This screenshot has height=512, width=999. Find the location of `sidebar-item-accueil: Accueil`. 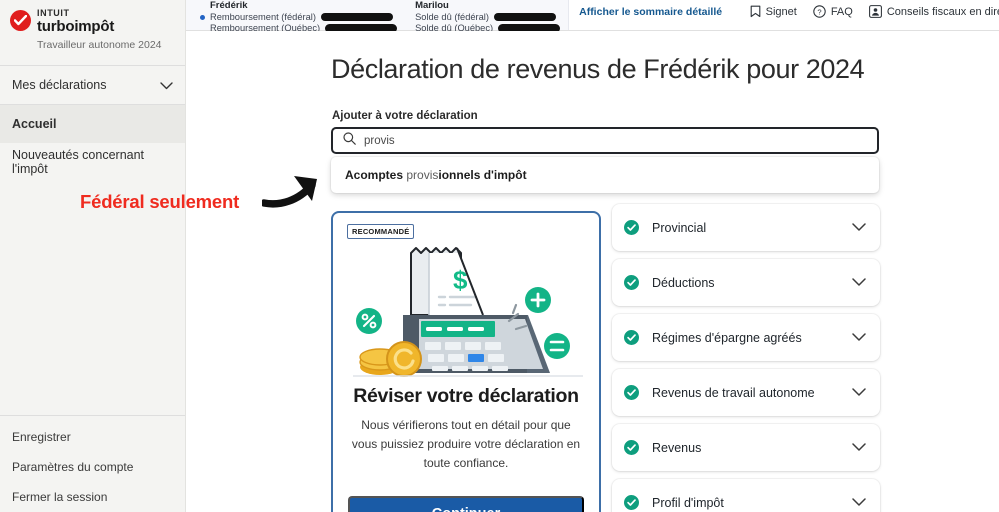

sidebar-item-accueil: Accueil is located at coordinates (92, 124).